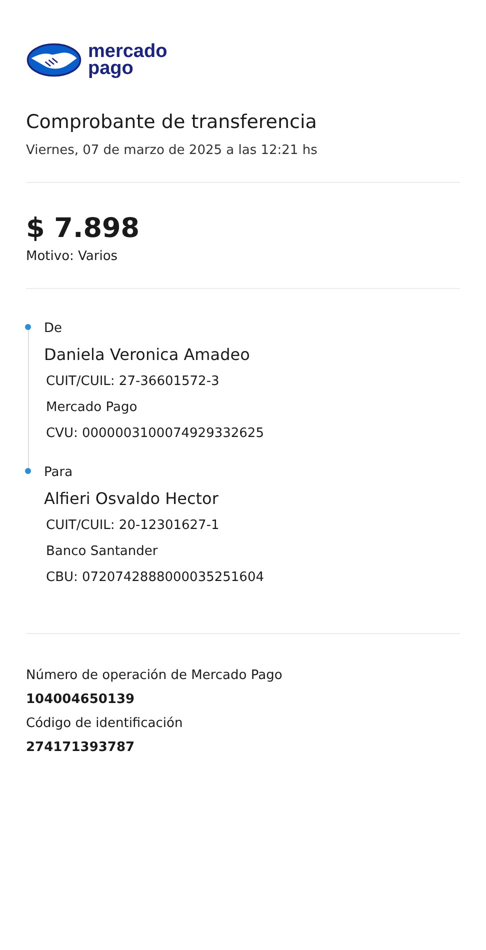  What do you see at coordinates (155, 578) in the screenshot?
I see `party-detail: CBU: 0720742888000035251604` at bounding box center [155, 578].